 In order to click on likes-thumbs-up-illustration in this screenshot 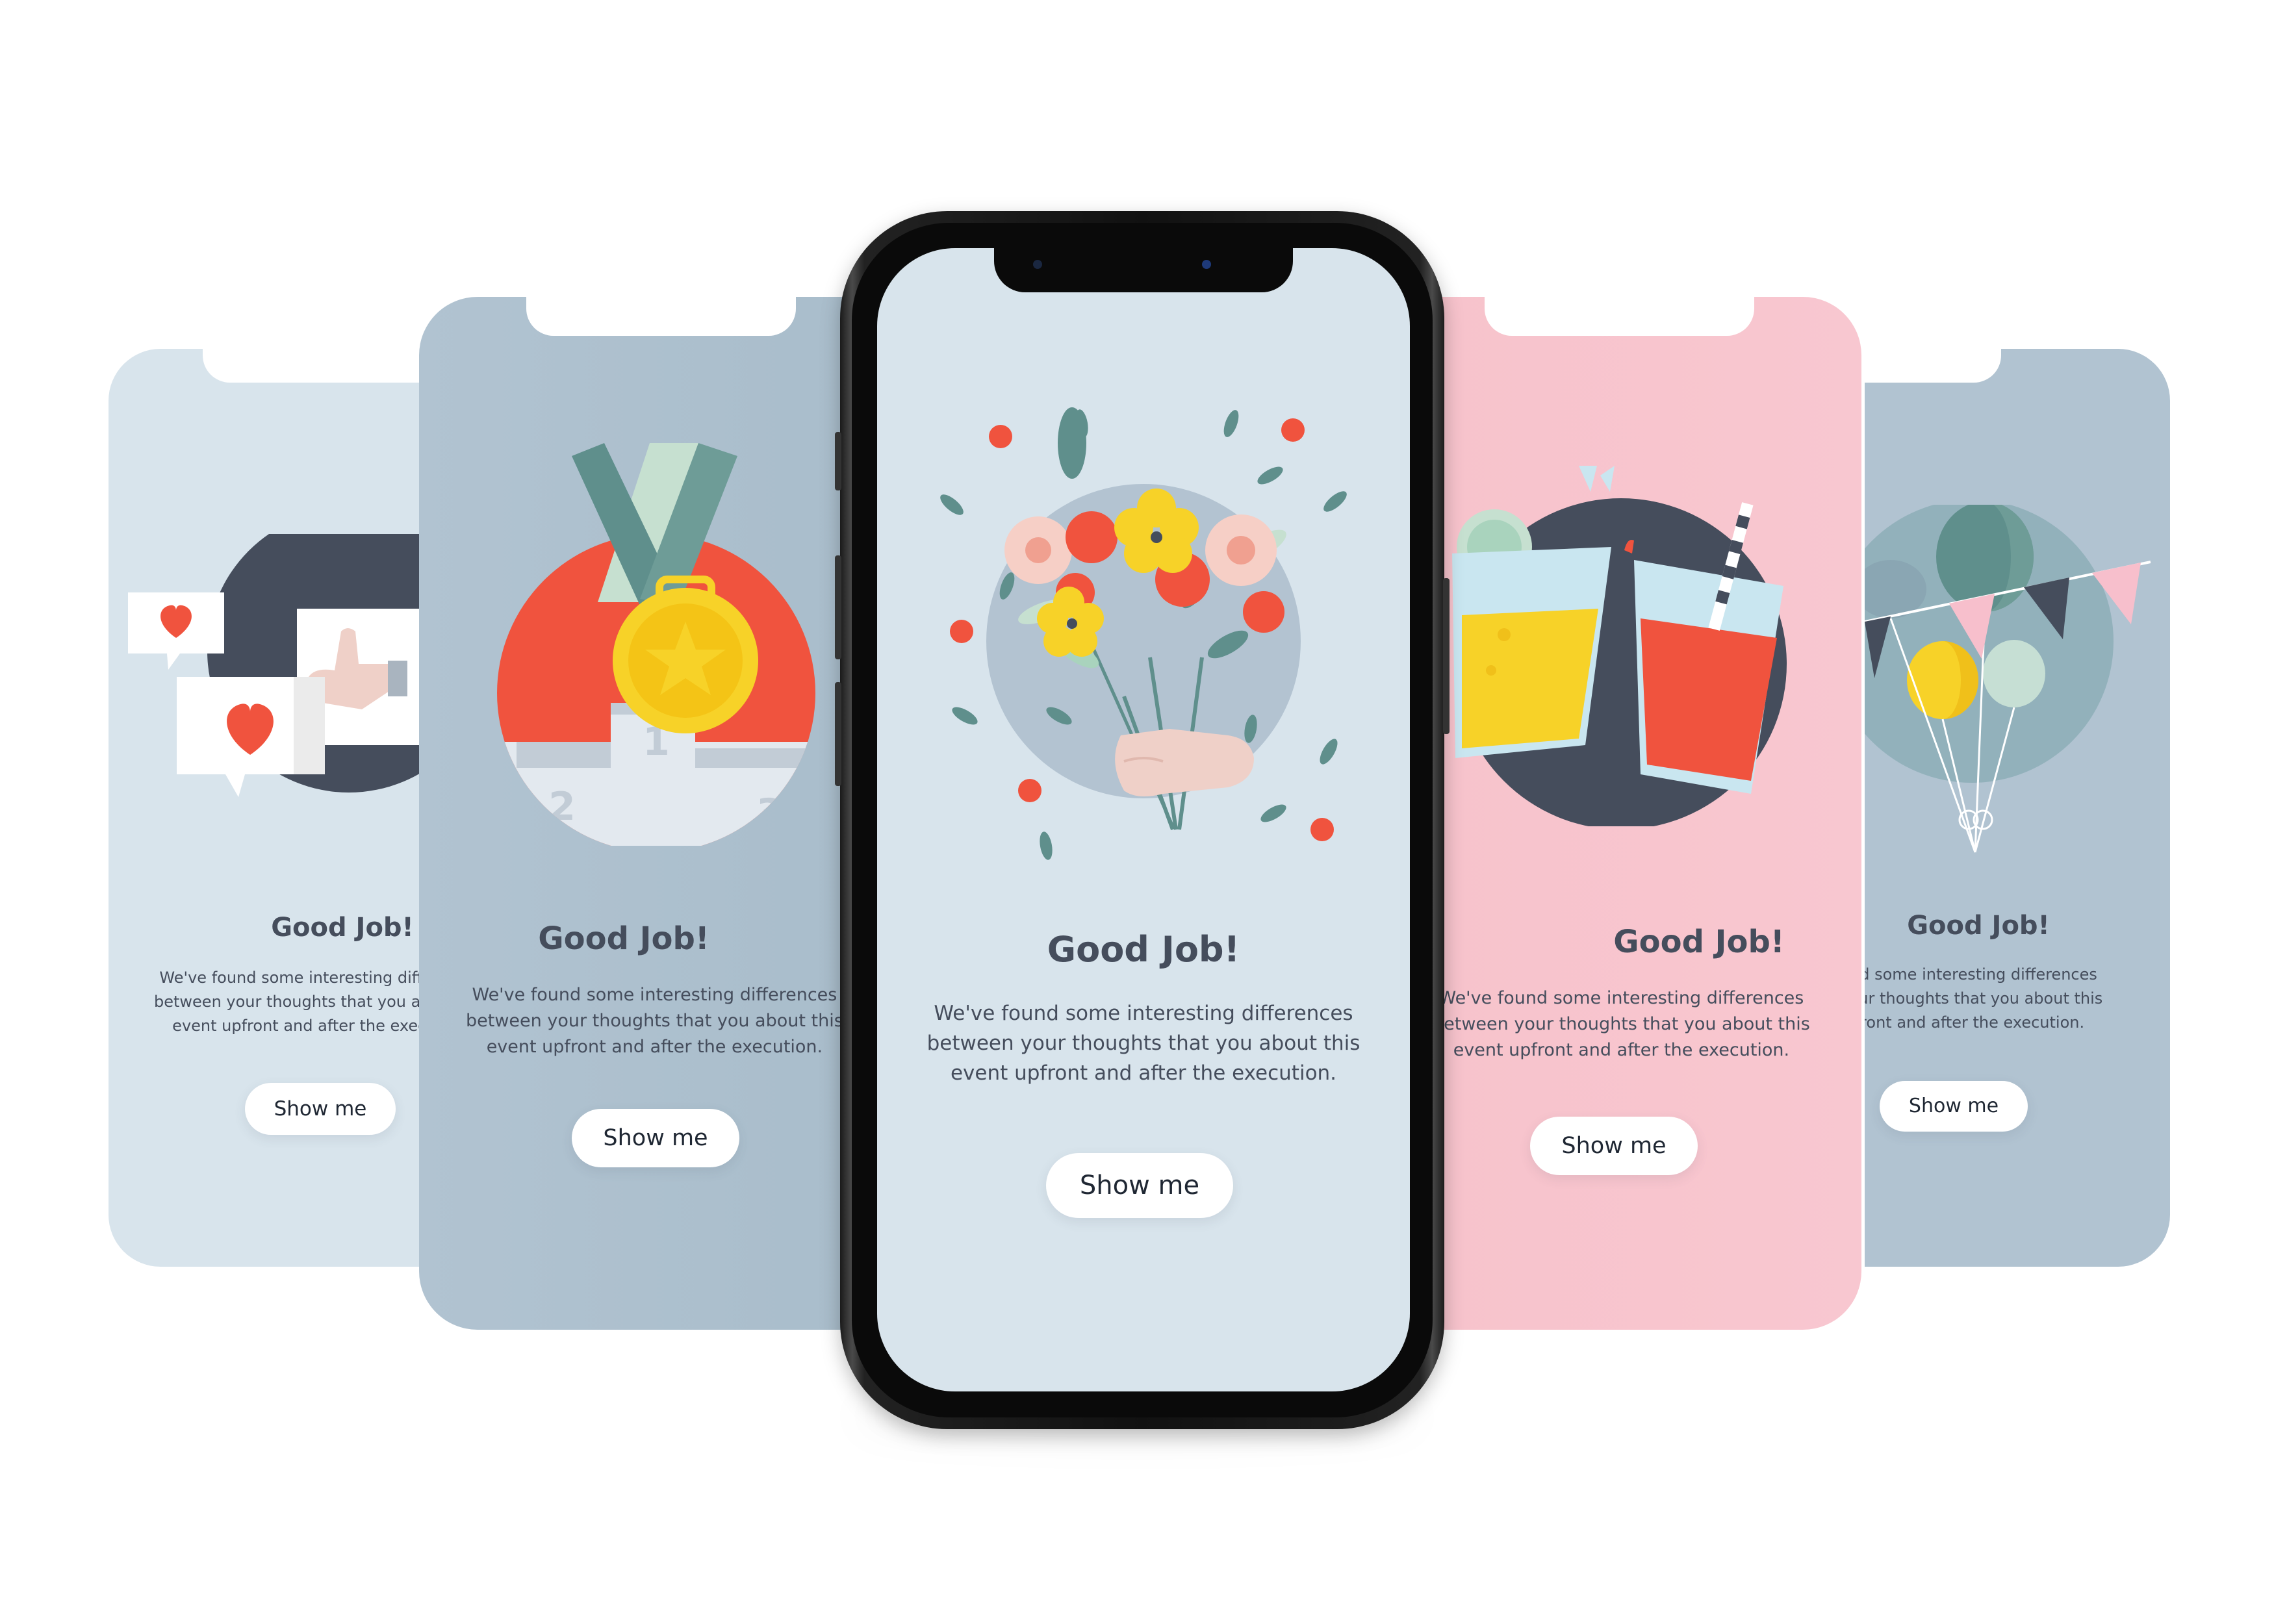, I will do `click(287, 665)`.